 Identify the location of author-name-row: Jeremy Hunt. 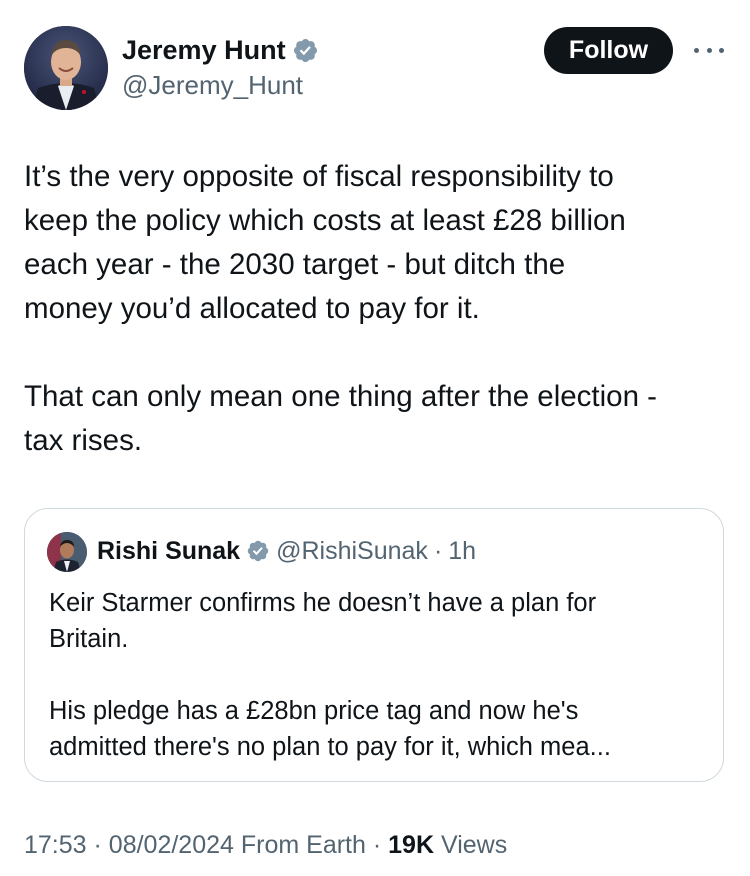
(220, 50).